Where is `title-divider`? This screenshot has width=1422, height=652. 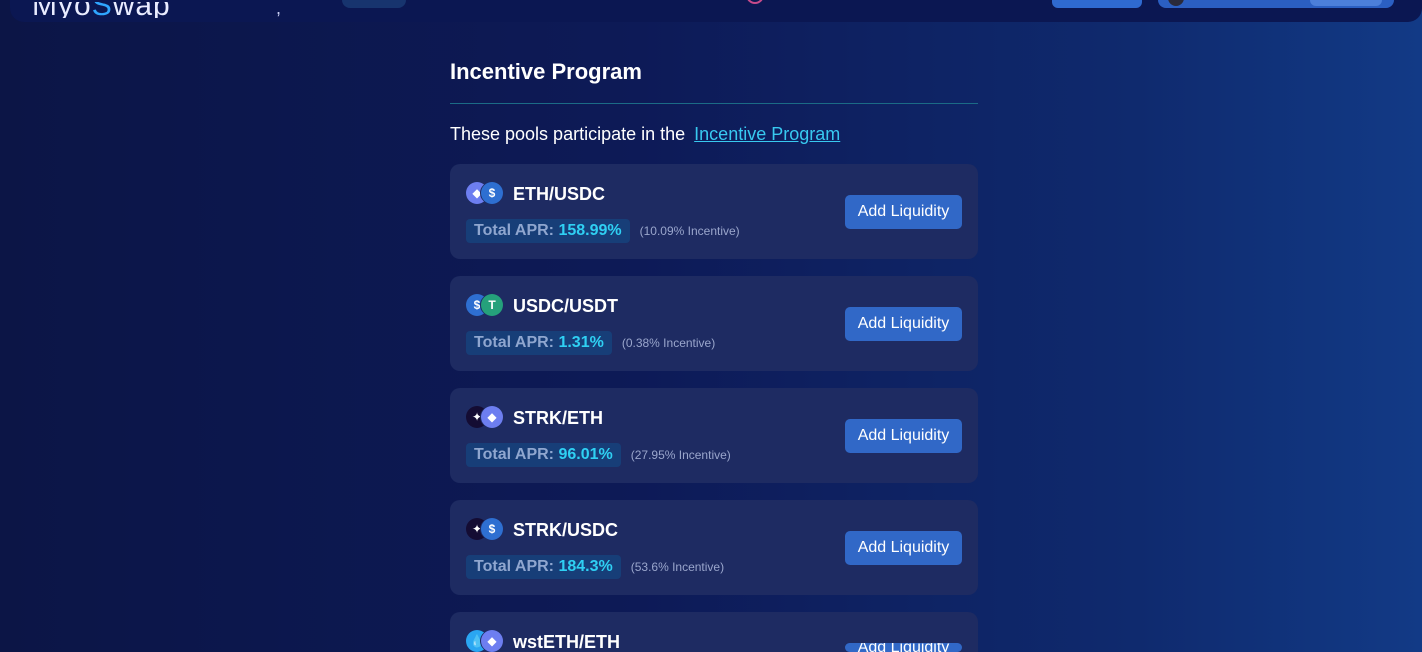
title-divider is located at coordinates (714, 103).